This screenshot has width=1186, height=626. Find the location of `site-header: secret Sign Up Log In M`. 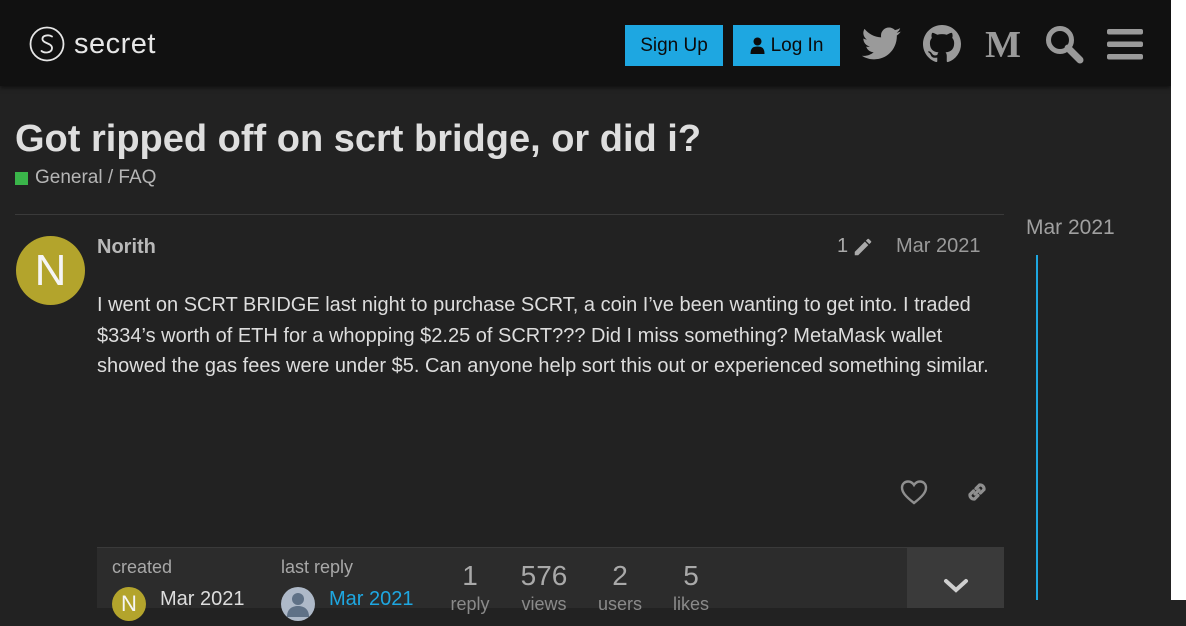

site-header: secret Sign Up Log In M is located at coordinates (585, 43).